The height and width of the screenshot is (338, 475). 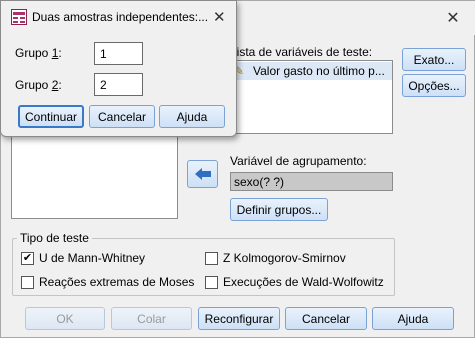 I want to click on ok-button-label: OK, so click(x=65, y=318).